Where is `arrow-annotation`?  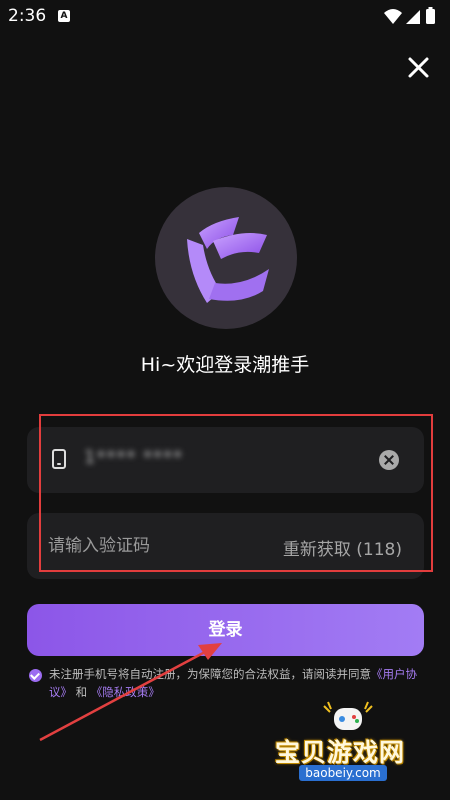 arrow-annotation is located at coordinates (130, 692).